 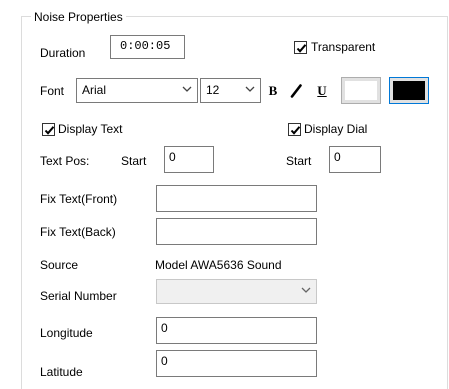 I want to click on foreground-color-button, so click(x=361, y=90).